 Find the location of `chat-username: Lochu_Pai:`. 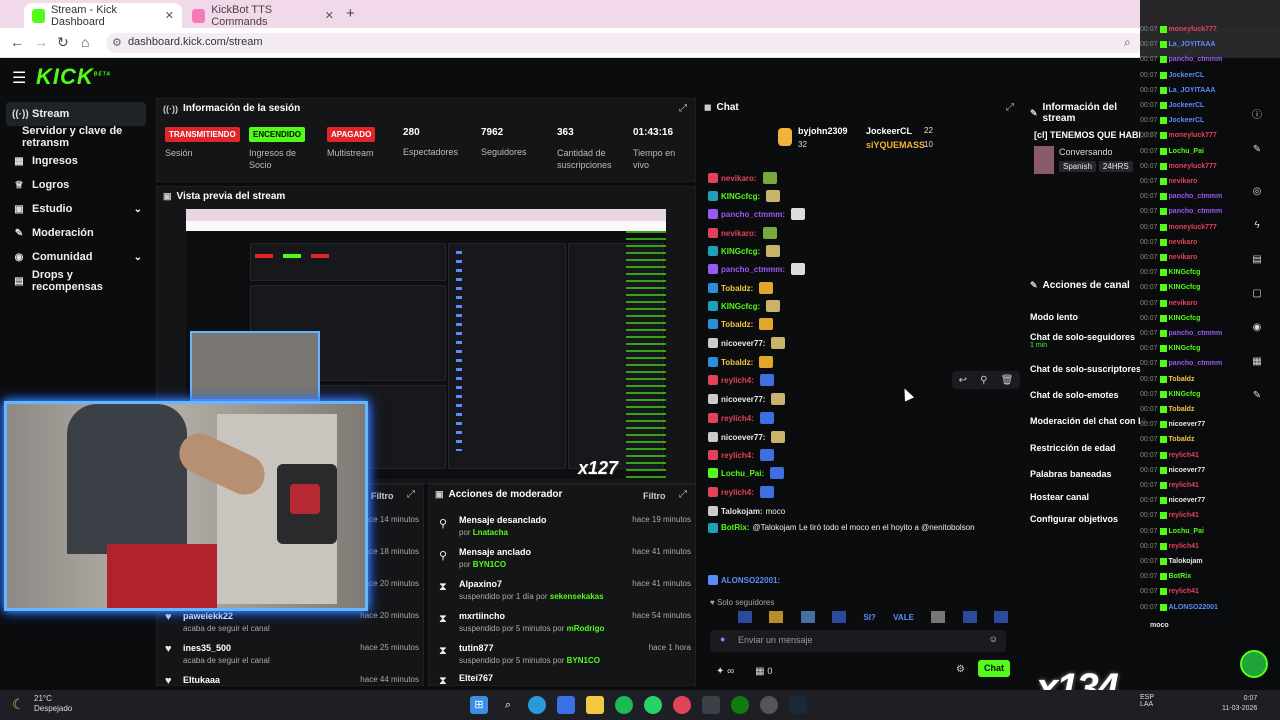

chat-username: Lochu_Pai: is located at coordinates (742, 473).